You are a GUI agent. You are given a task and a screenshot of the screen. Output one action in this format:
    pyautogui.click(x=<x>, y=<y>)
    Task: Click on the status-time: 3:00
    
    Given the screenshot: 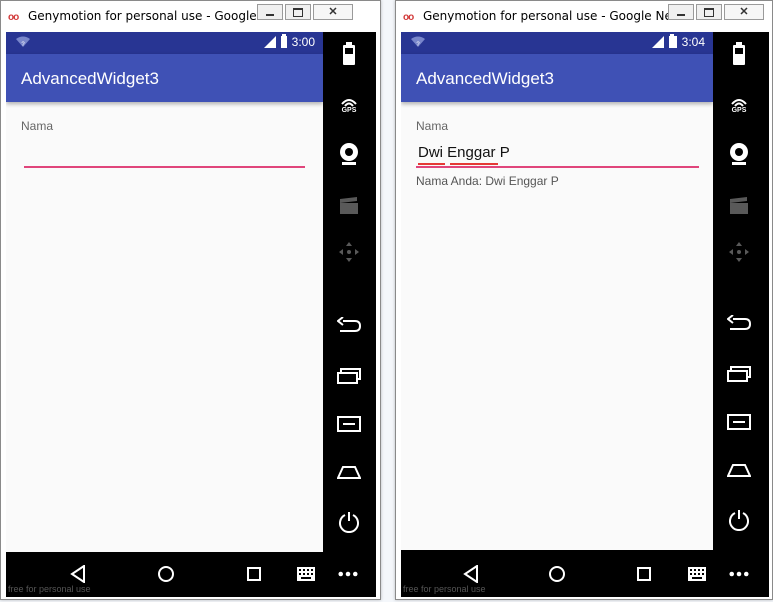 What is the action you would take?
    pyautogui.click(x=303, y=42)
    